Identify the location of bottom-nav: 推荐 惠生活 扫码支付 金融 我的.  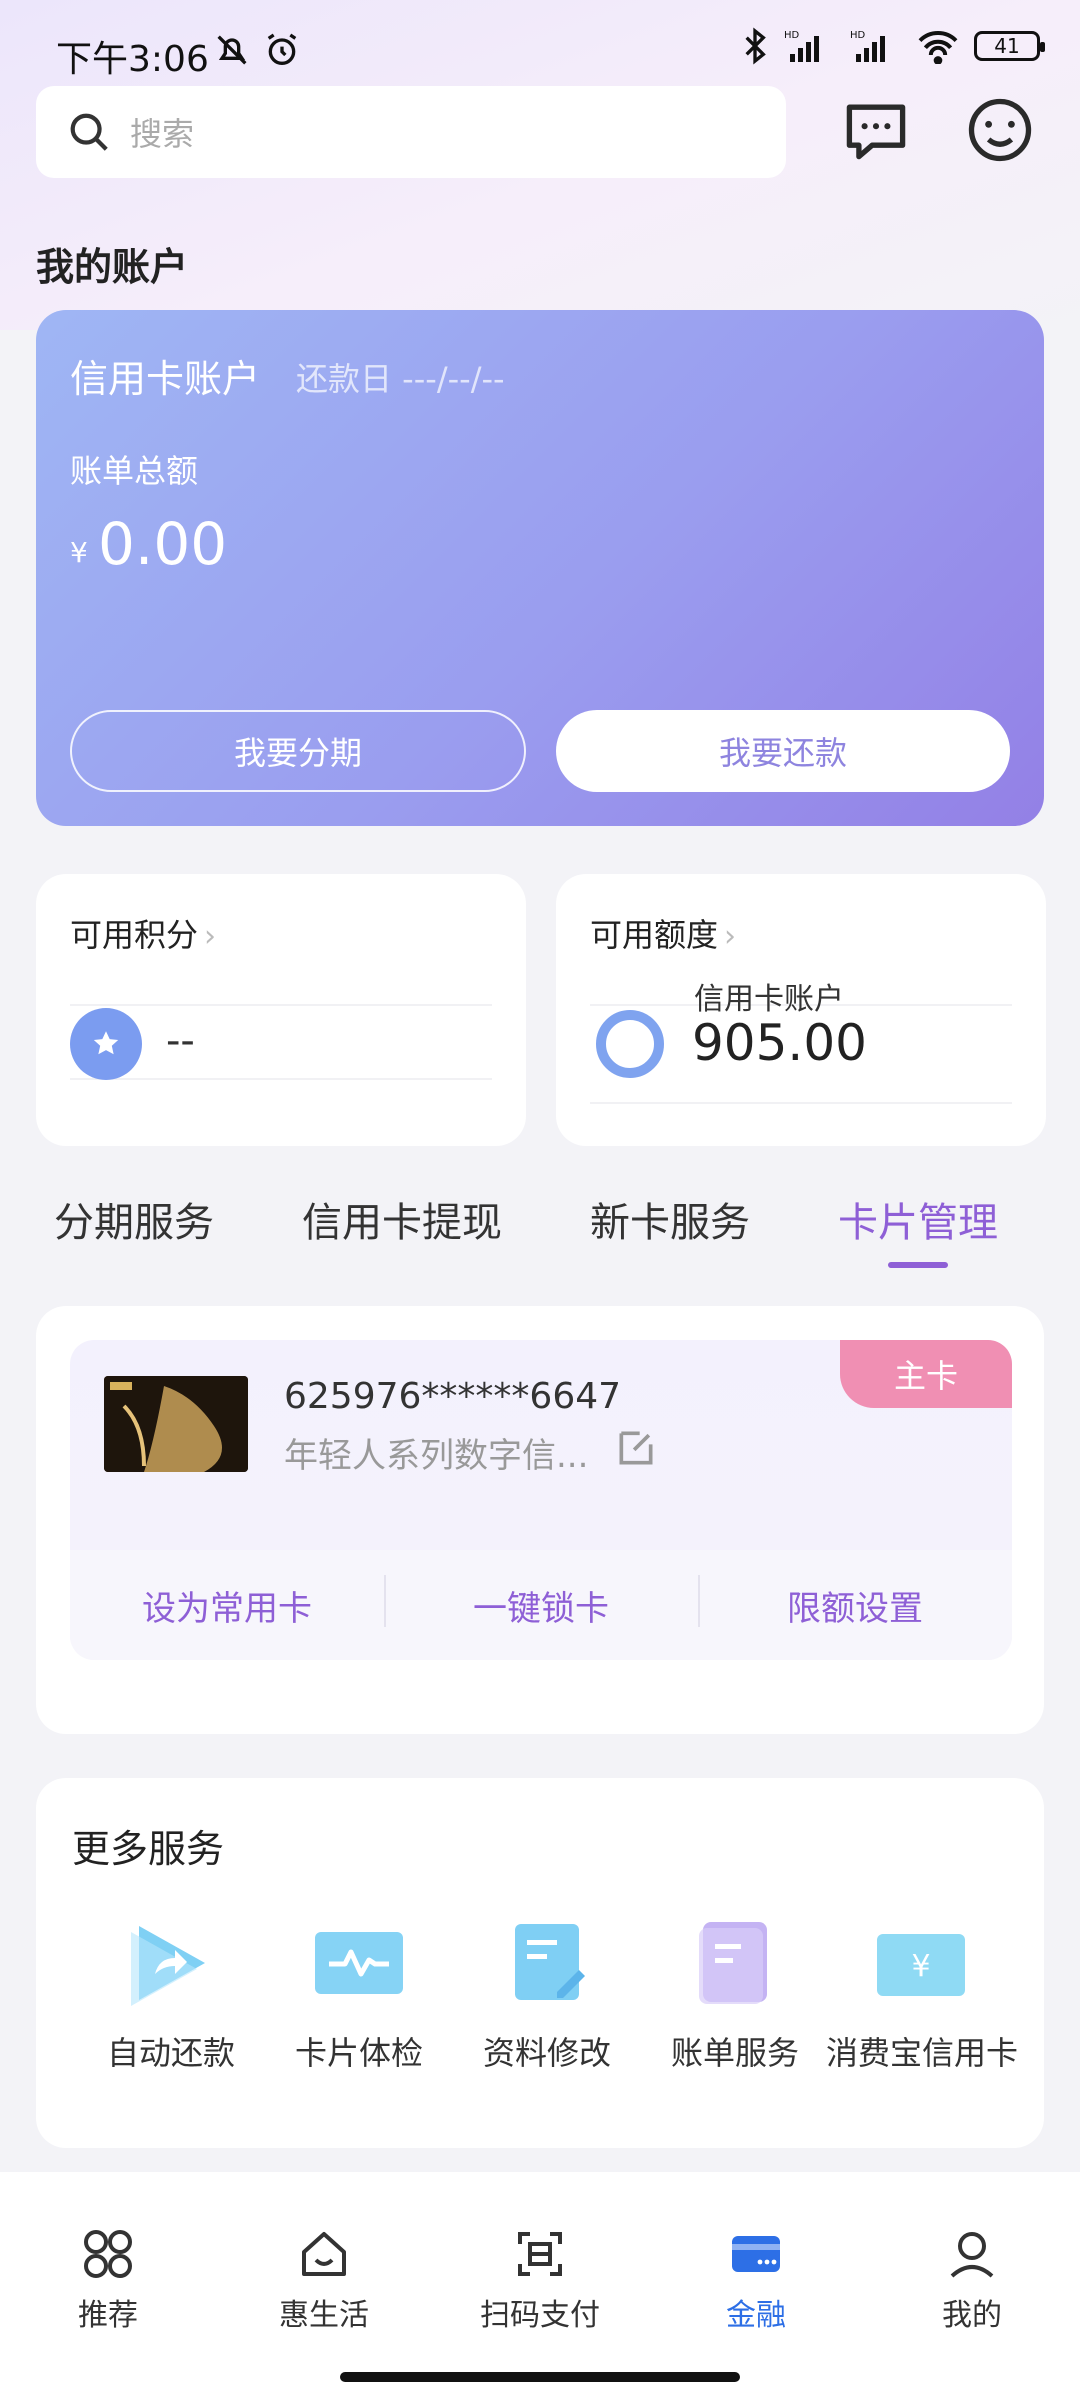
(540, 2286).